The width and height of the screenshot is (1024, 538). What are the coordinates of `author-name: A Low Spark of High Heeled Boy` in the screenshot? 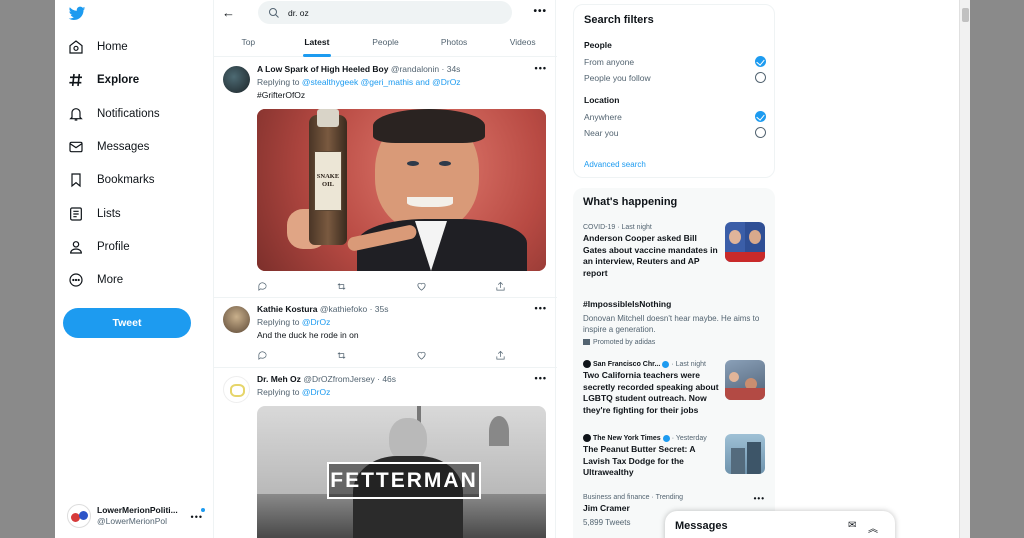 It's located at (322, 69).